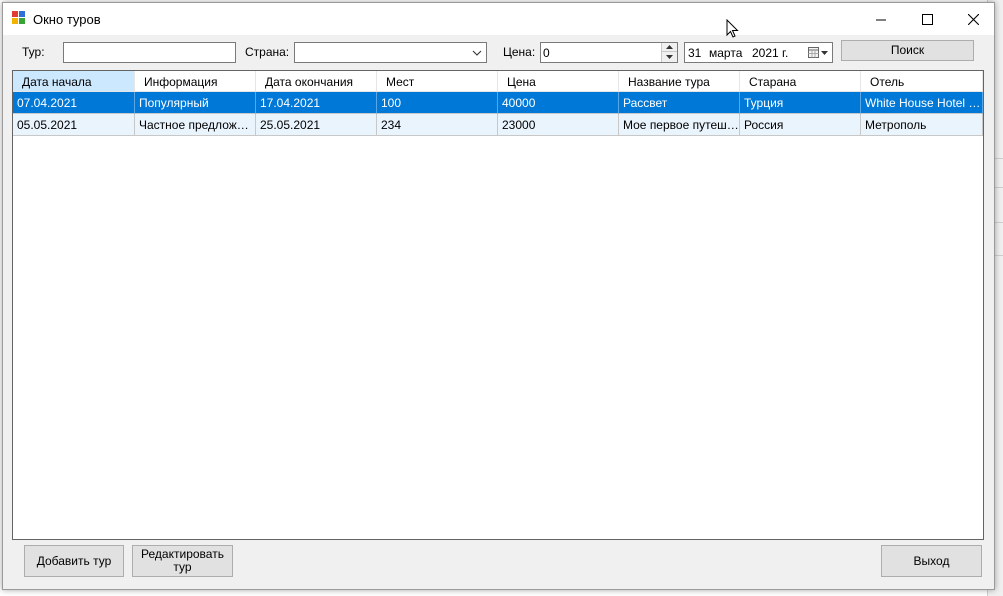 The image size is (1003, 596). What do you see at coordinates (824, 52) in the screenshot?
I see `caret-down-icon` at bounding box center [824, 52].